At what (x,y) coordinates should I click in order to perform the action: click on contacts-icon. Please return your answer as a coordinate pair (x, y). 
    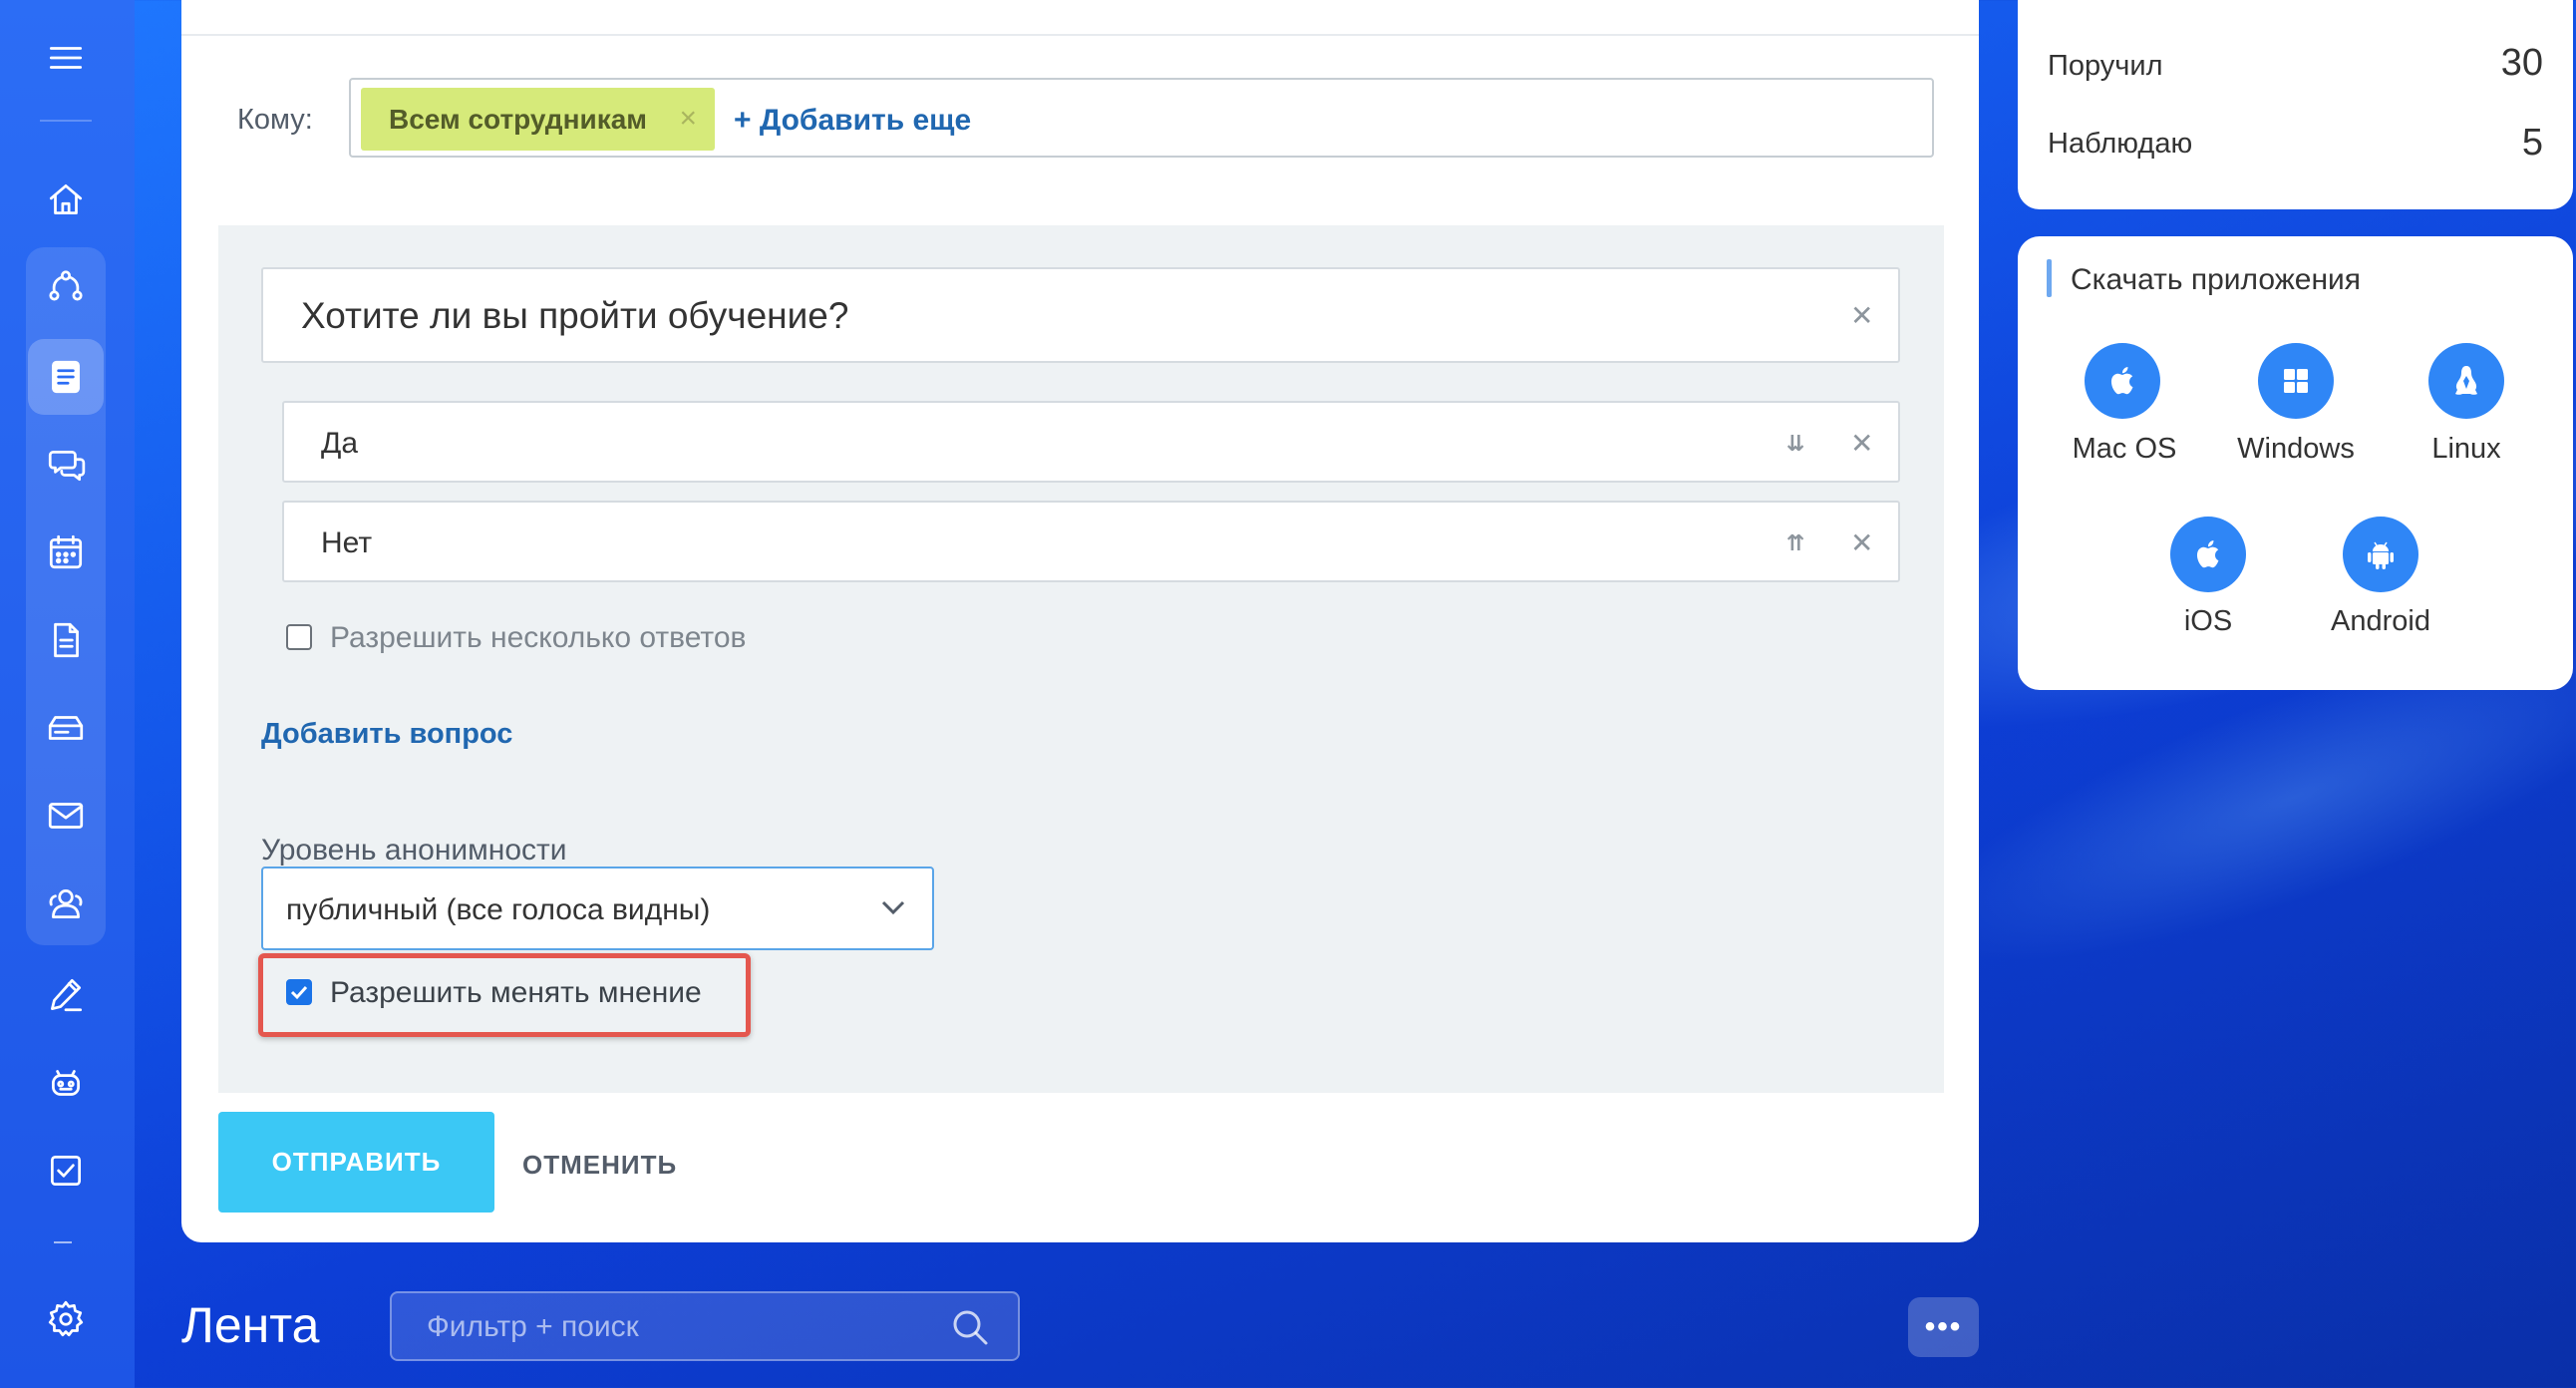
    Looking at the image, I should click on (66, 903).